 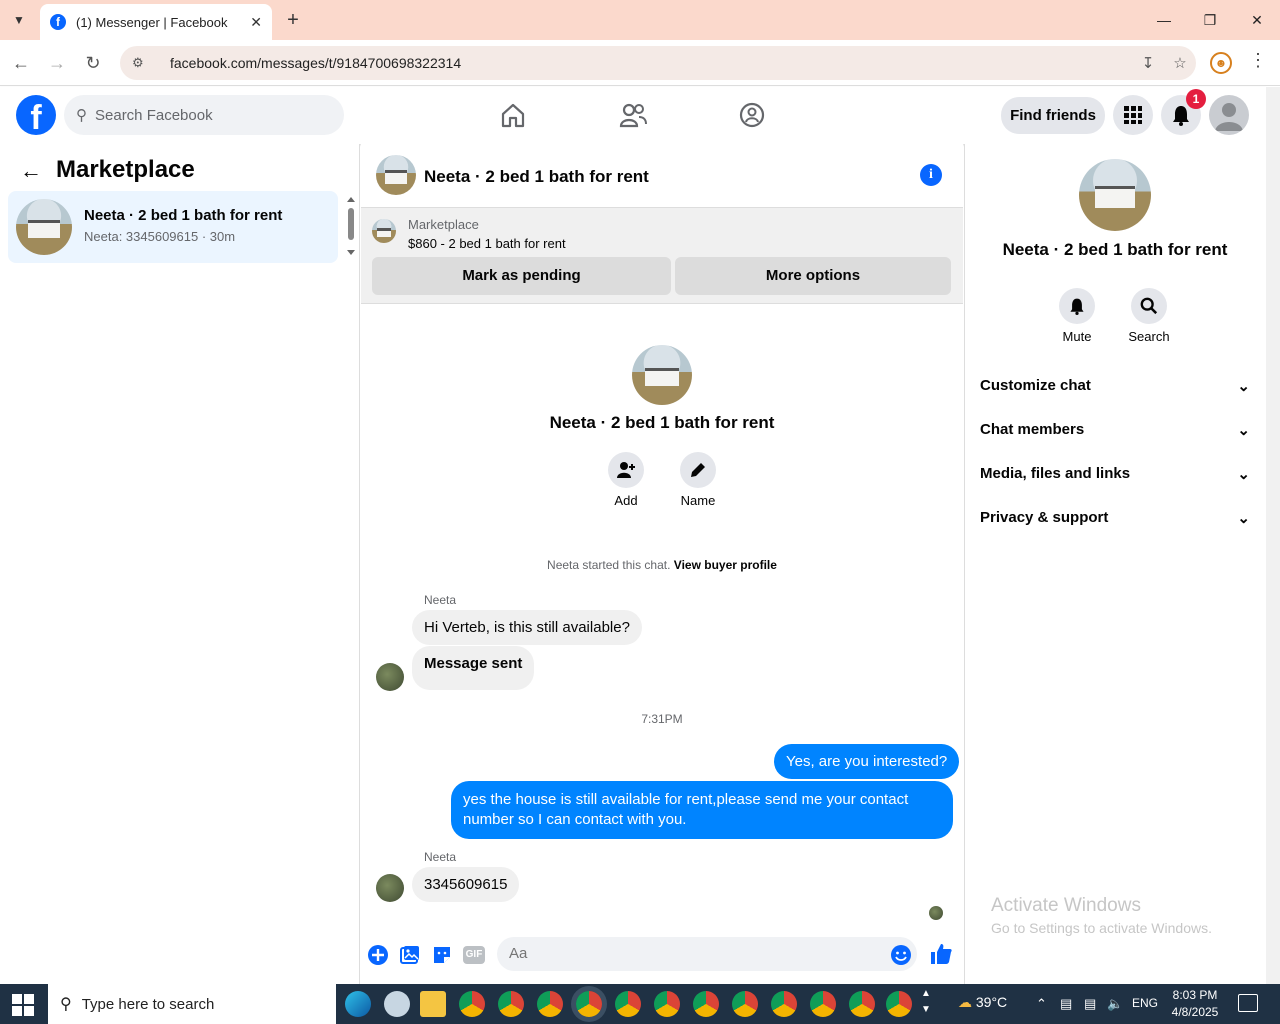 What do you see at coordinates (1195, 1012) in the screenshot?
I see `clock-date: 4/8/2025` at bounding box center [1195, 1012].